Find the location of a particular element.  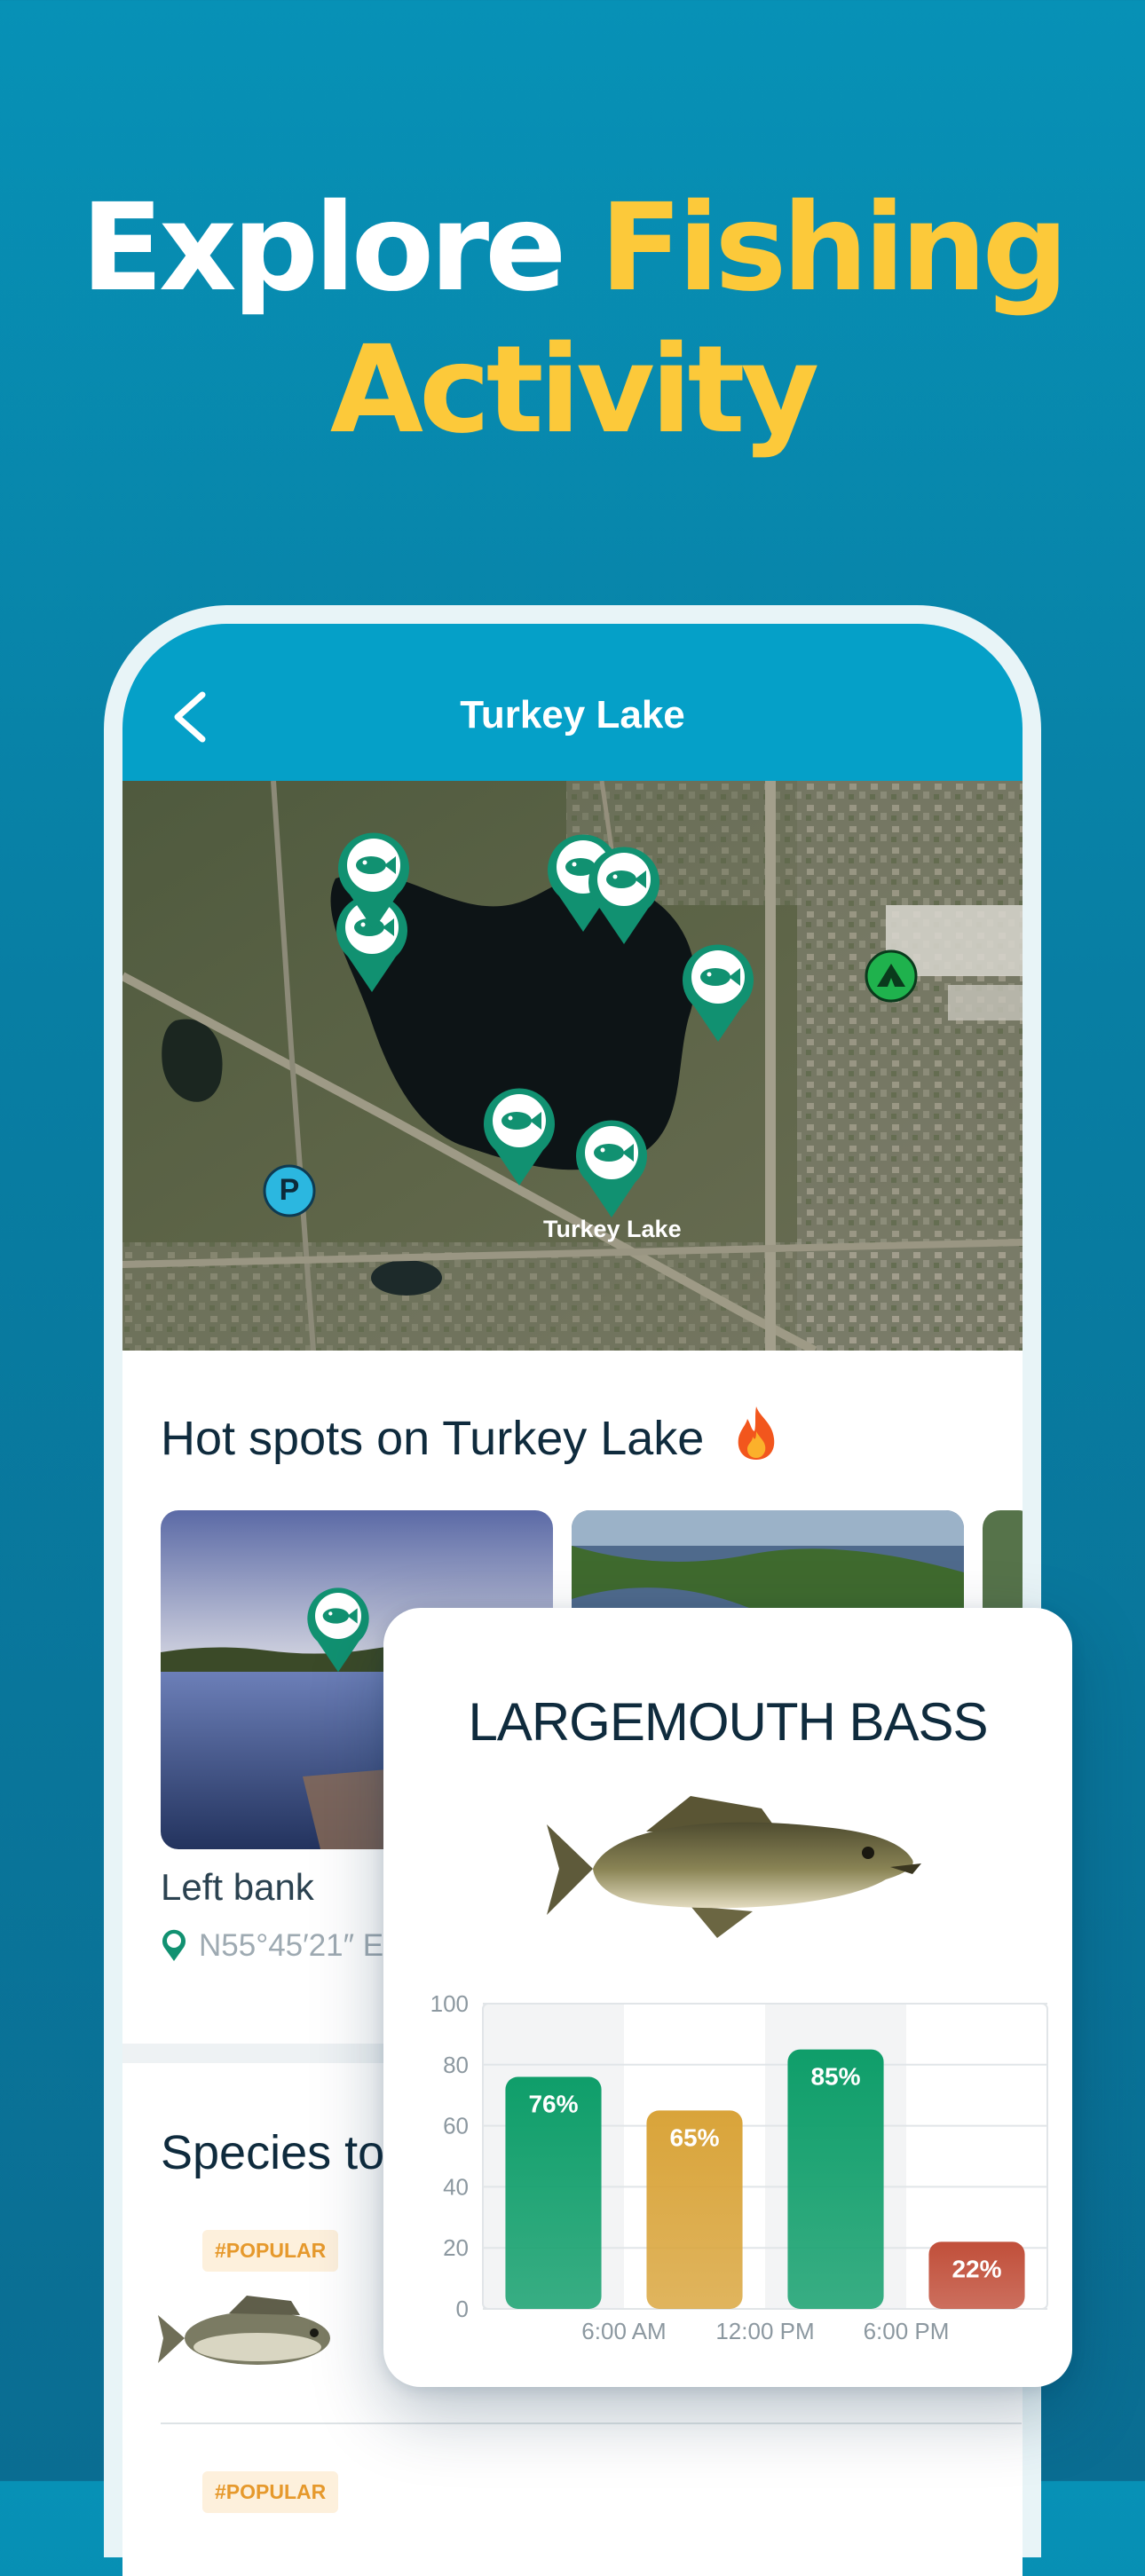

bass-thumbnail is located at coordinates (255, 2336).